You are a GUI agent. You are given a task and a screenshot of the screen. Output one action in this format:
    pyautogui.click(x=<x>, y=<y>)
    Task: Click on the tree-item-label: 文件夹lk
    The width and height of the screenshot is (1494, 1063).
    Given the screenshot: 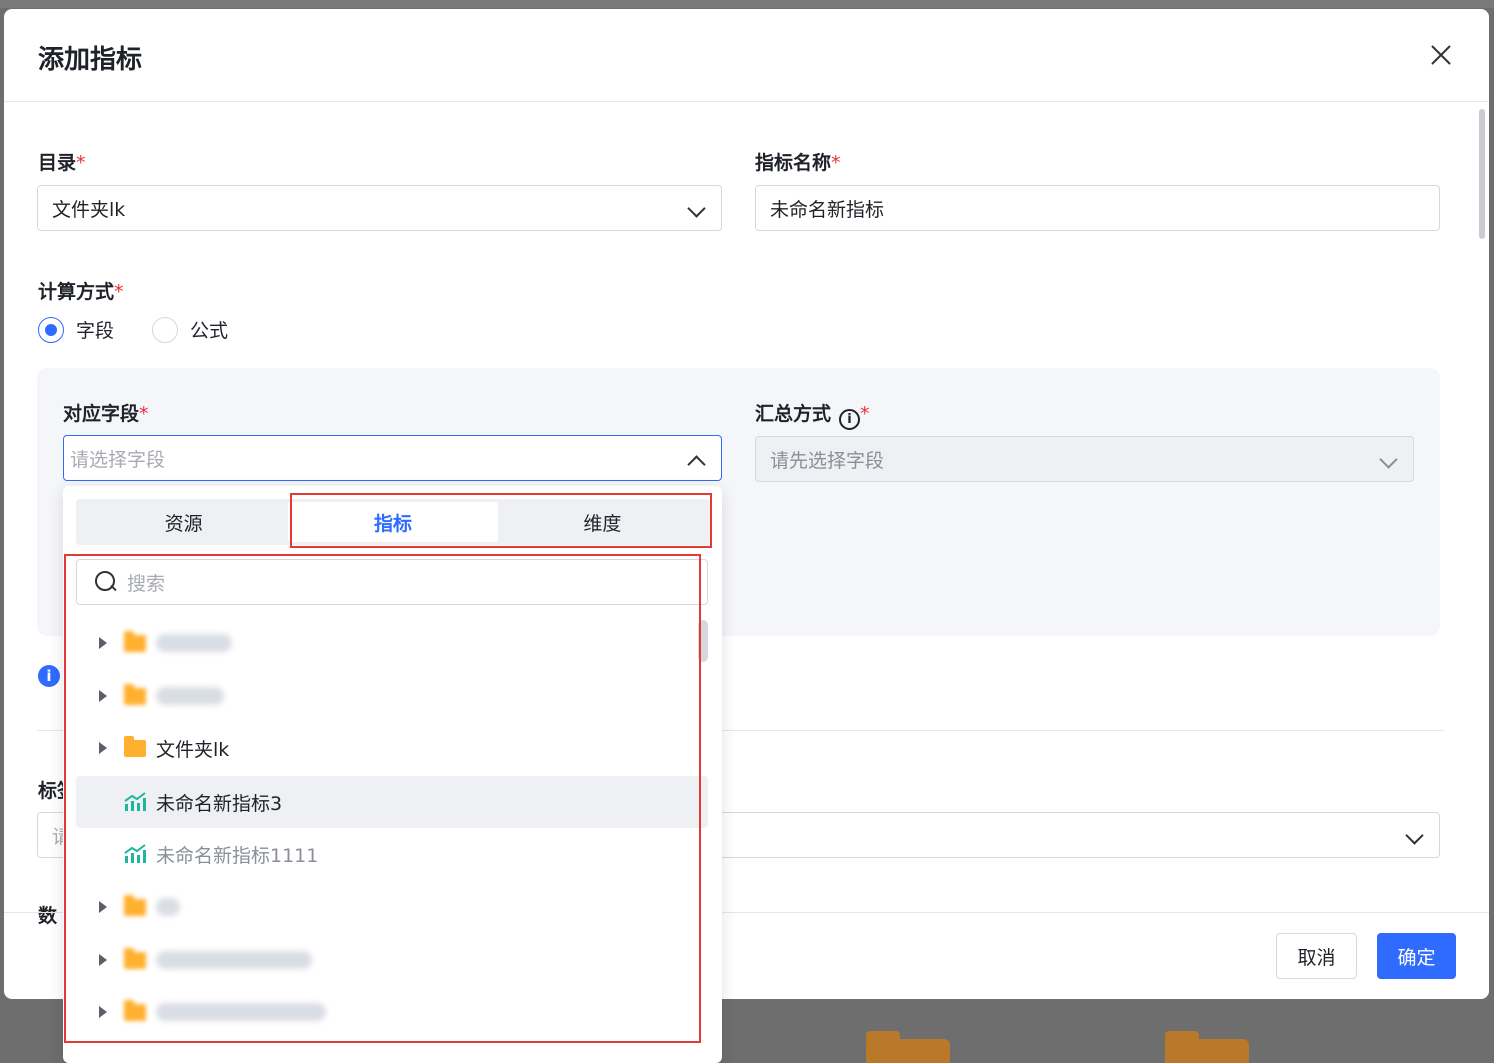 What is the action you would take?
    pyautogui.click(x=193, y=749)
    